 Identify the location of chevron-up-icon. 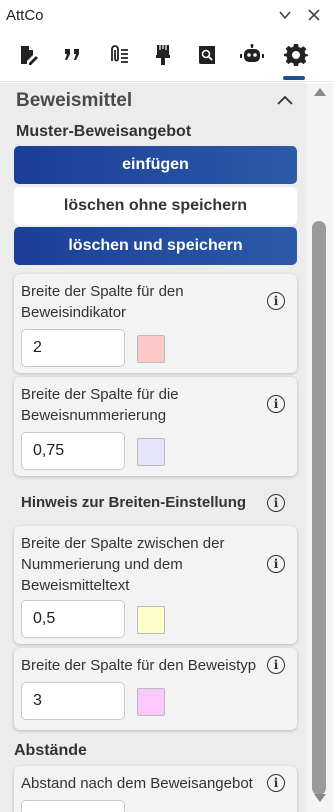
(285, 102).